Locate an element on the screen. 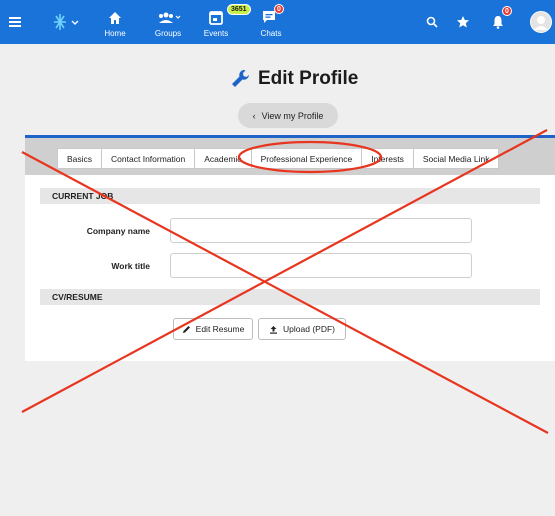 The image size is (555, 516). top-nav-bar: Home Groups 3651 Events 0 Chats 0 is located at coordinates (277, 22).